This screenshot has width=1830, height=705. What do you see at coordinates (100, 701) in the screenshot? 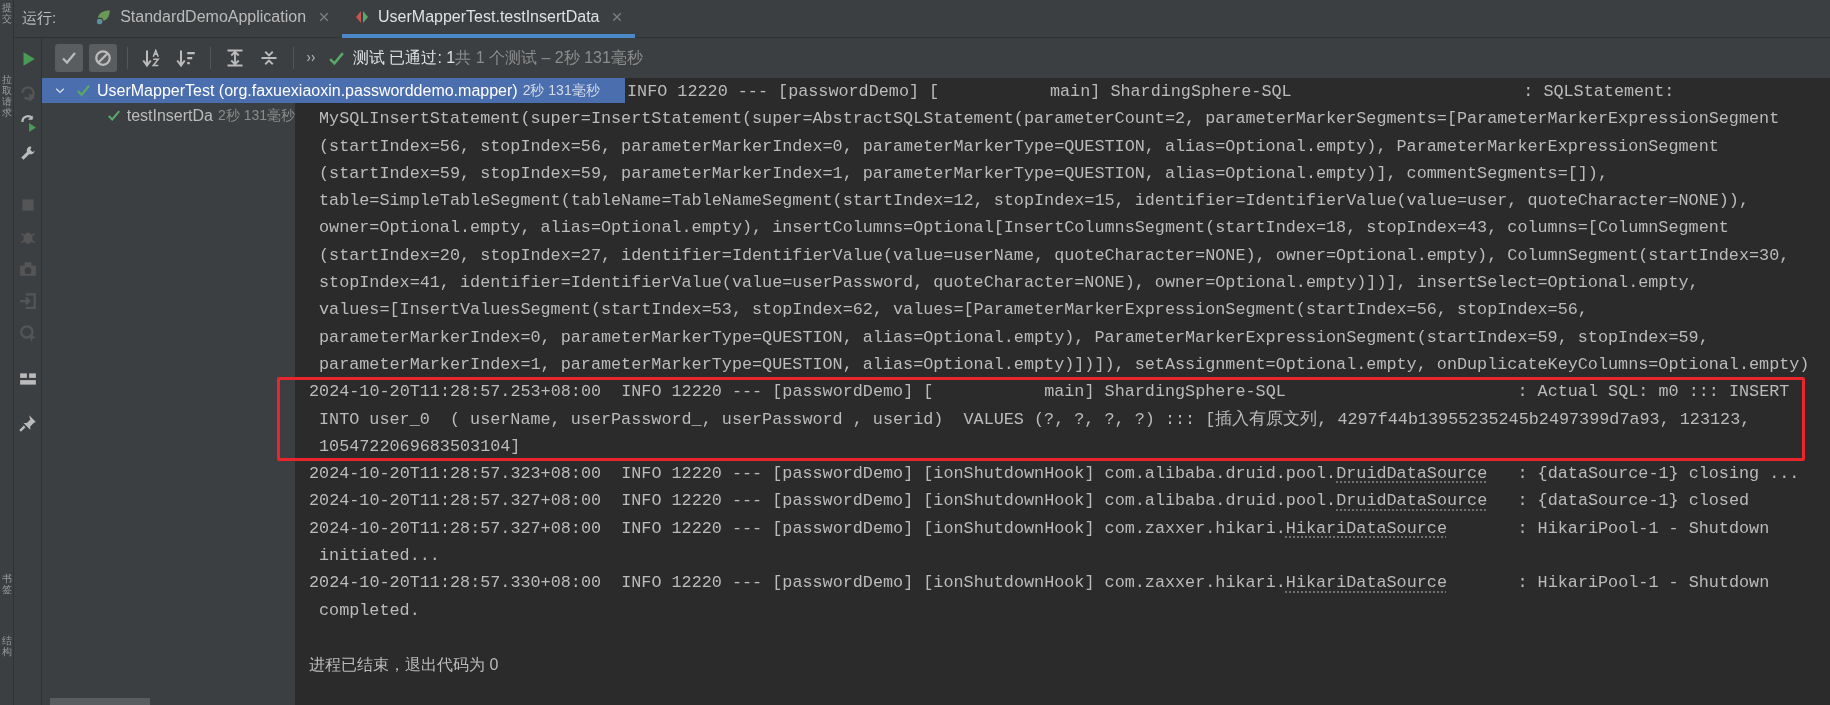
I see `scrollbar-thumb` at bounding box center [100, 701].